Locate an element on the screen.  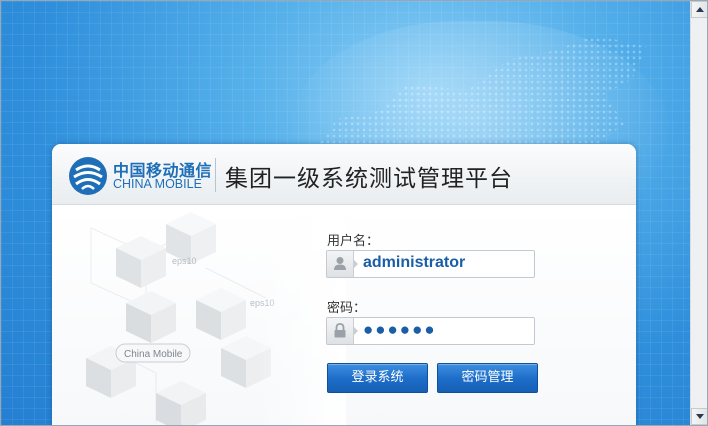
arrow-up-icon is located at coordinates (700, 9).